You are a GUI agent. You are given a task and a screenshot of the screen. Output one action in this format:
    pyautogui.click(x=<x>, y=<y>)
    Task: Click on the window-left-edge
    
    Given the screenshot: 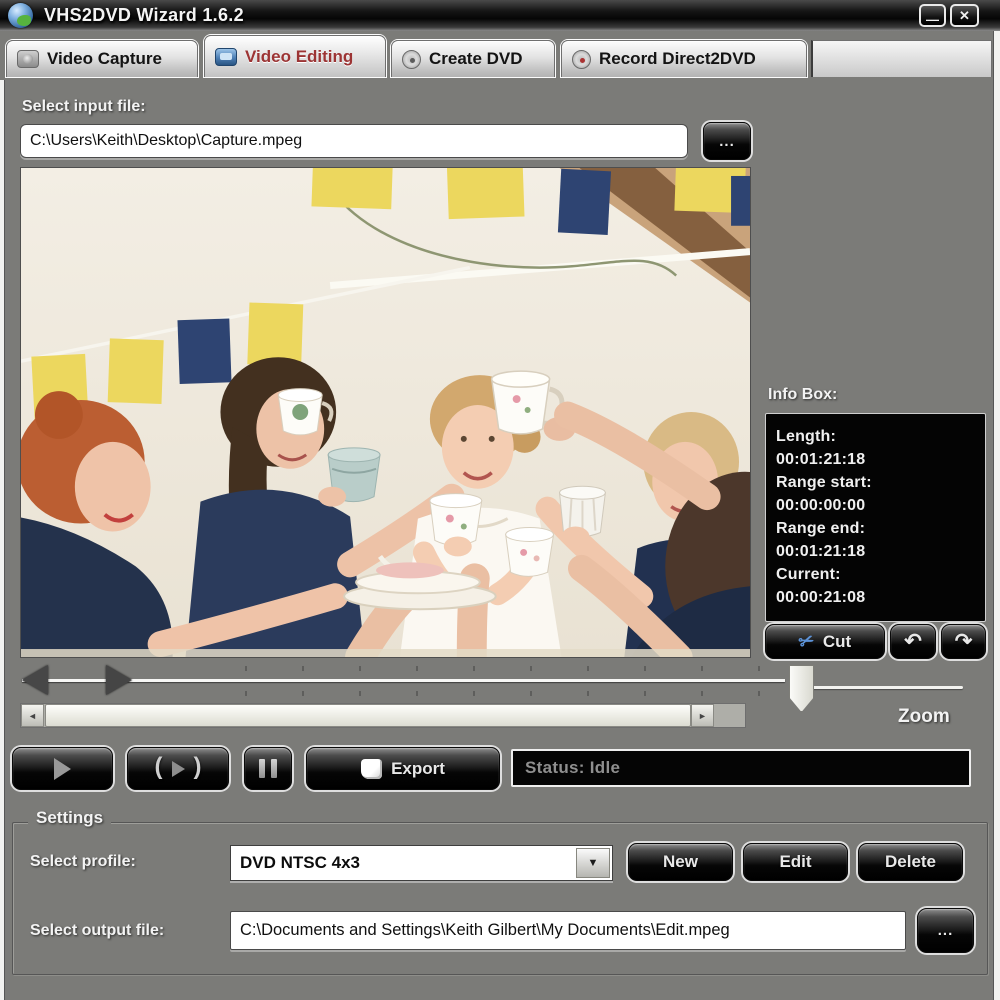 What is the action you would take?
    pyautogui.click(x=2, y=540)
    